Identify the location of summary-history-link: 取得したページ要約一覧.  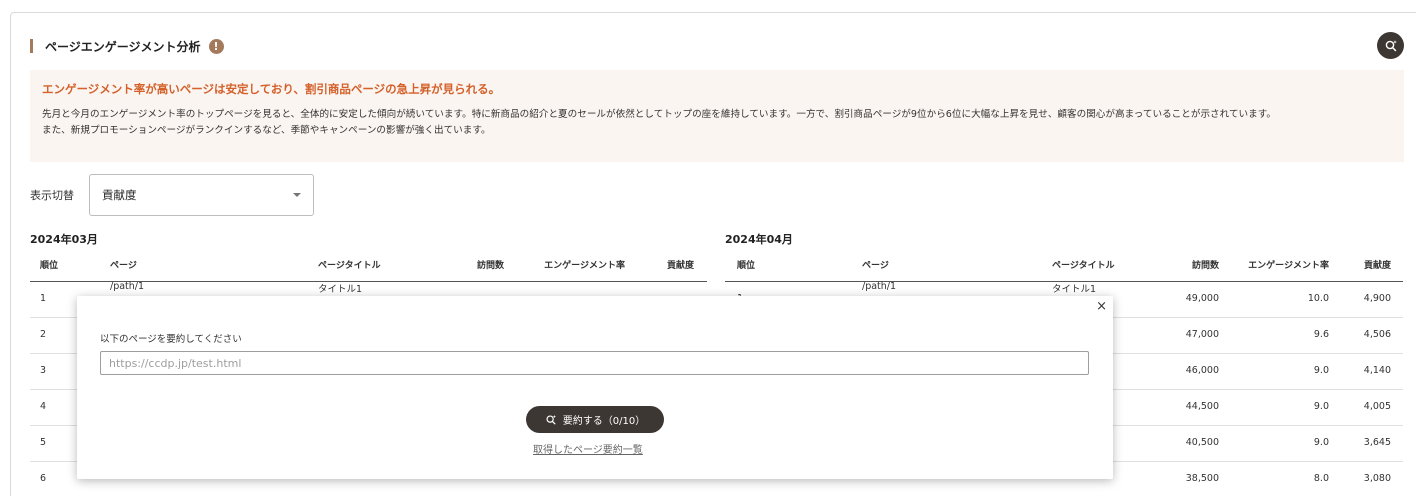
(588, 448).